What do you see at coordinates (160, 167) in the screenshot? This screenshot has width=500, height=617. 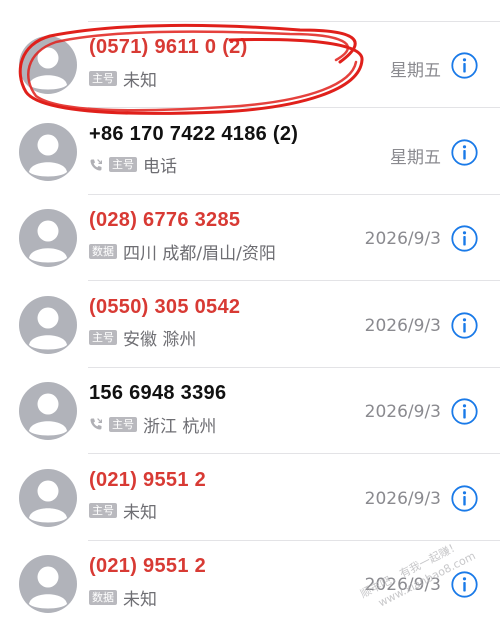 I see `caller-location: 电话` at bounding box center [160, 167].